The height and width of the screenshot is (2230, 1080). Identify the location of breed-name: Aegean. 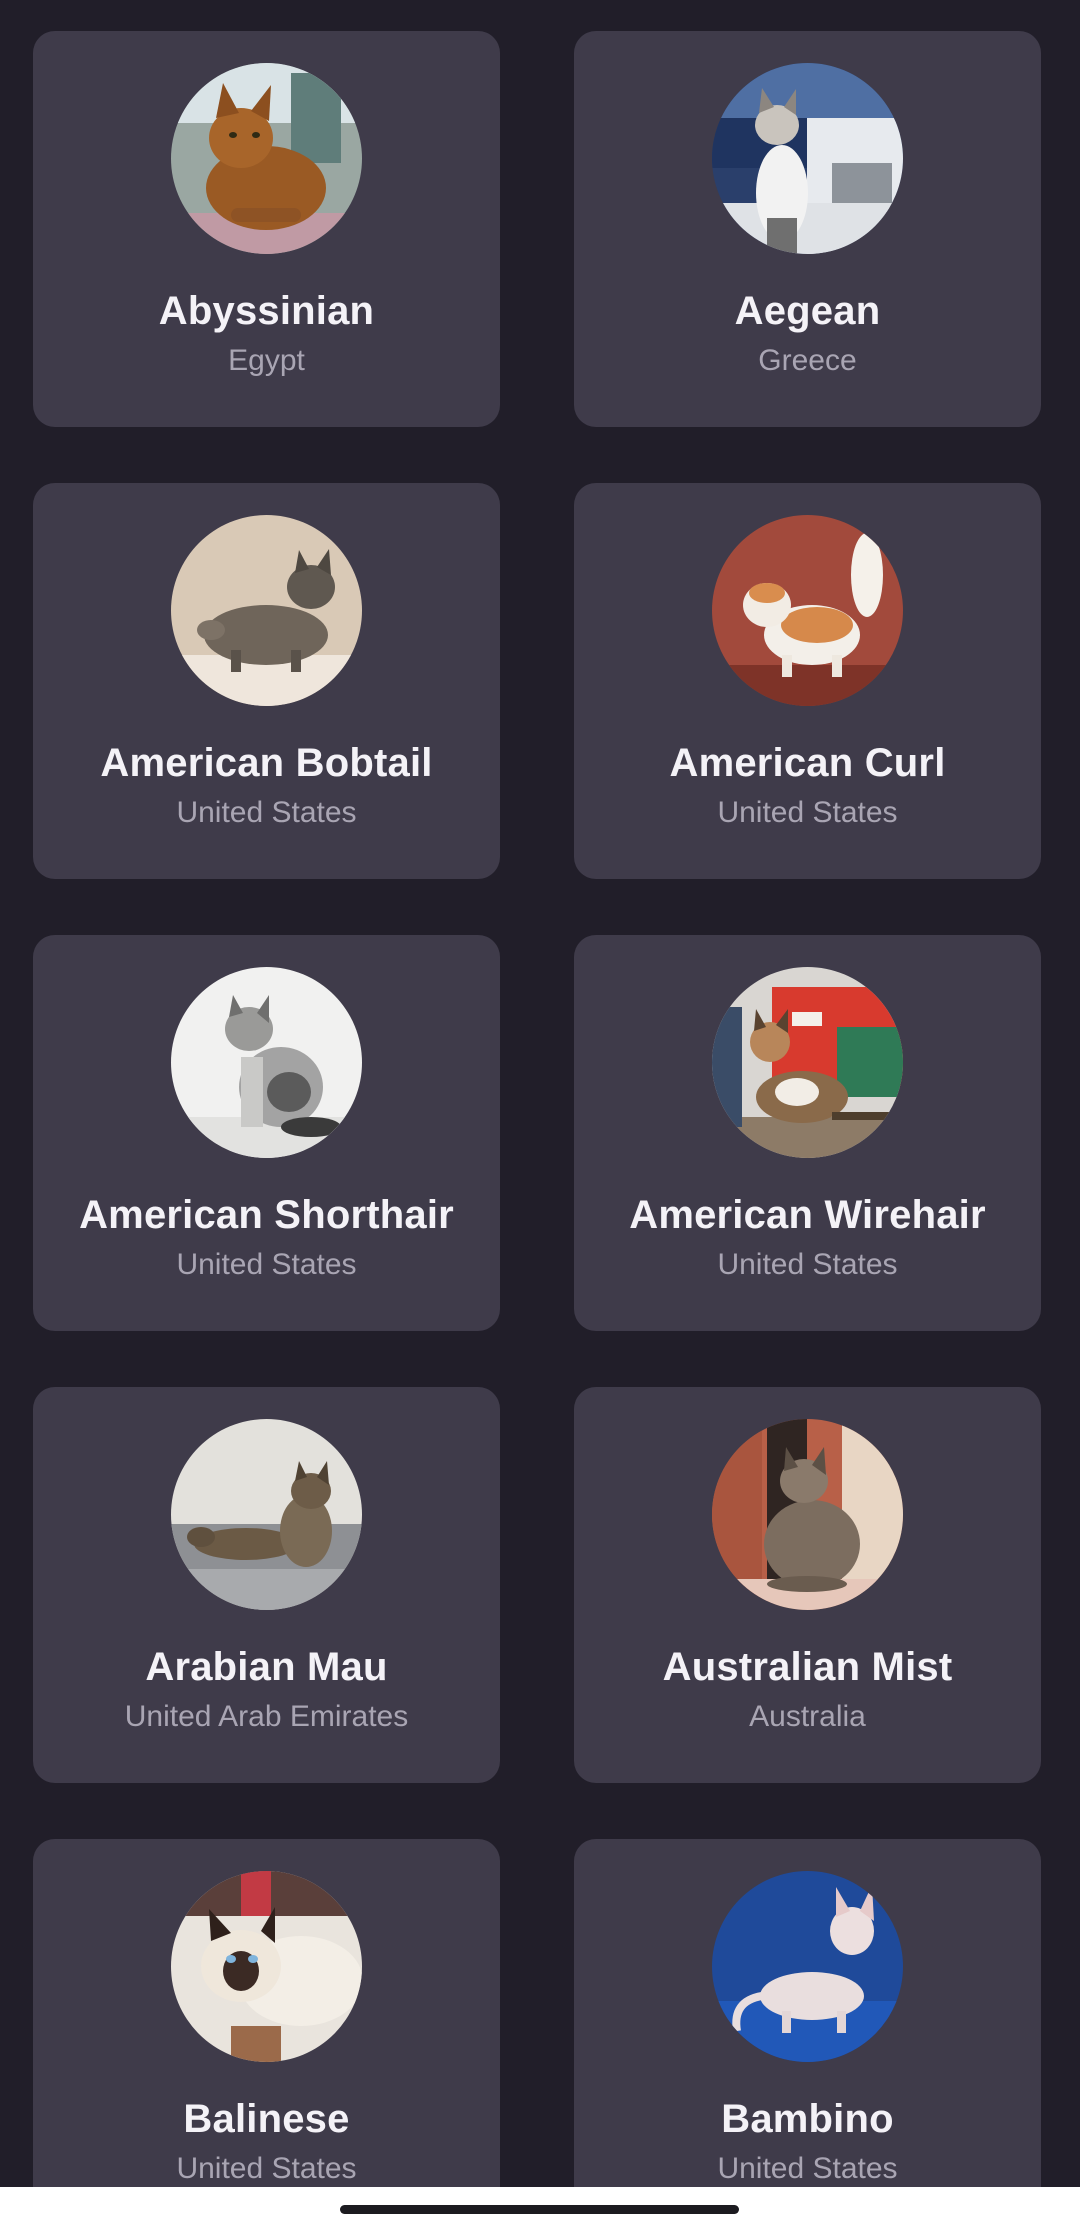
(807, 311).